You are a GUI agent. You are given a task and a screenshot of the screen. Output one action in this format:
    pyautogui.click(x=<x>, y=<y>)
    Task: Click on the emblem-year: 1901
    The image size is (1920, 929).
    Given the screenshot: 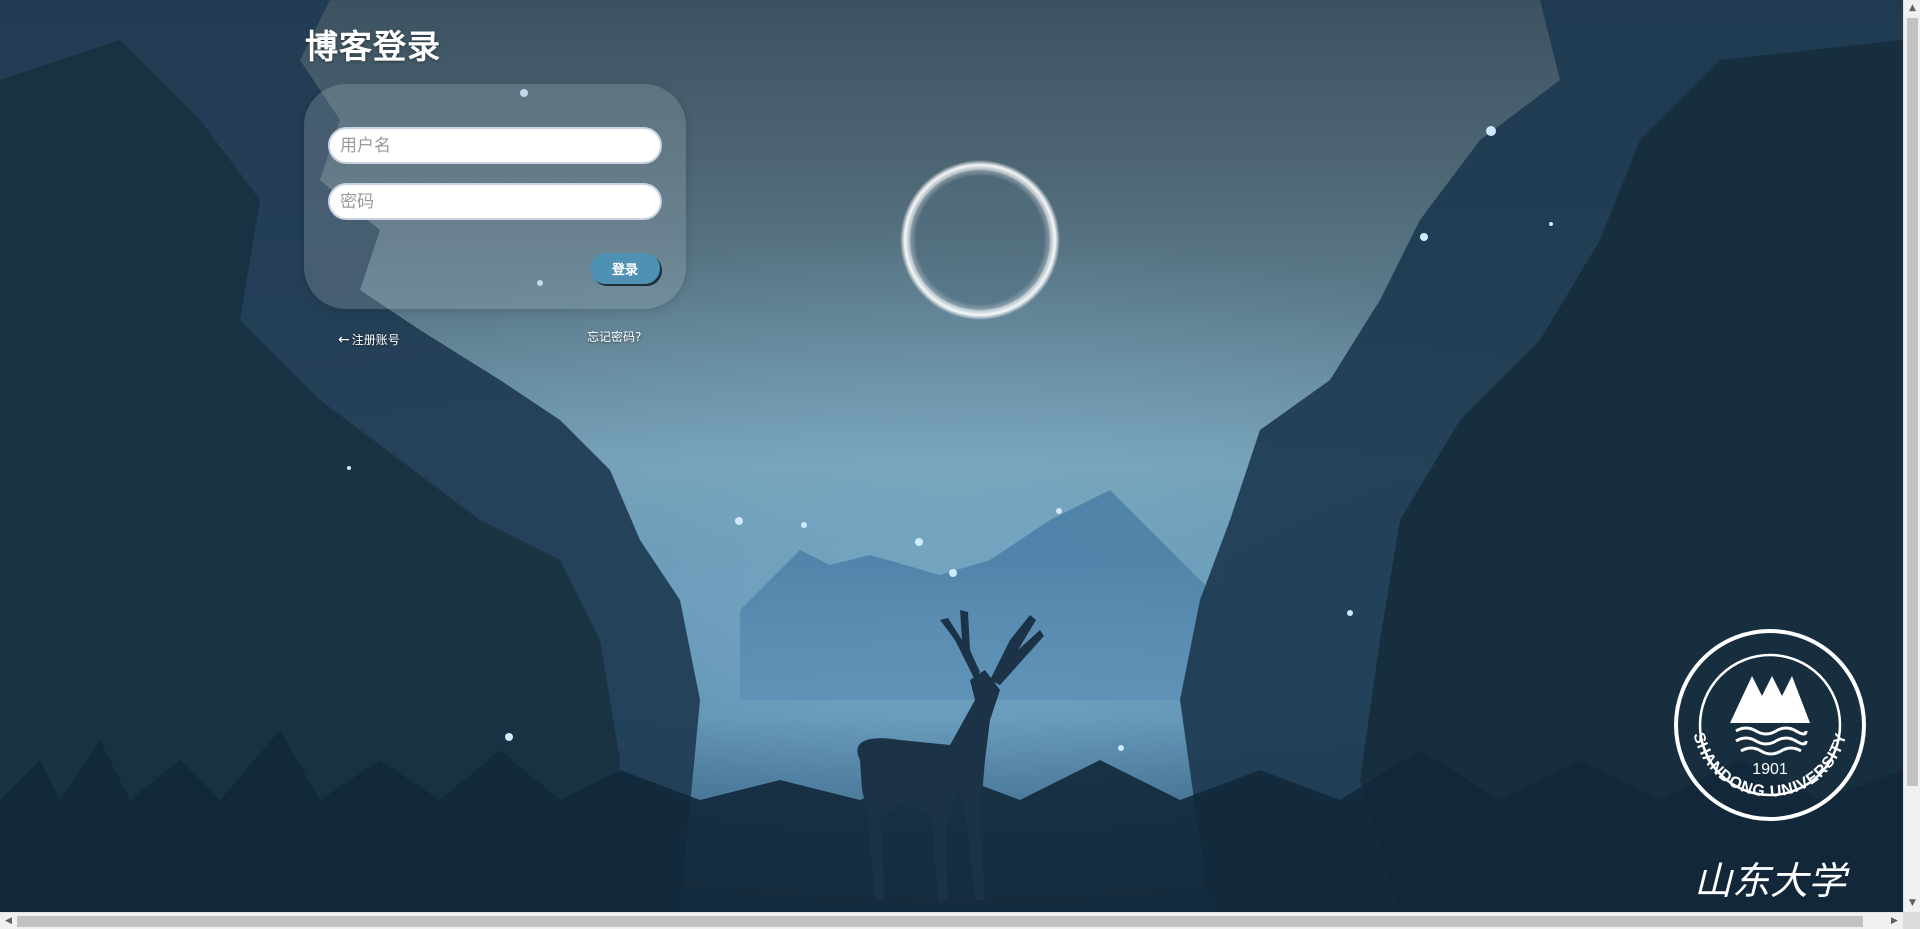 What is the action you would take?
    pyautogui.click(x=1770, y=769)
    